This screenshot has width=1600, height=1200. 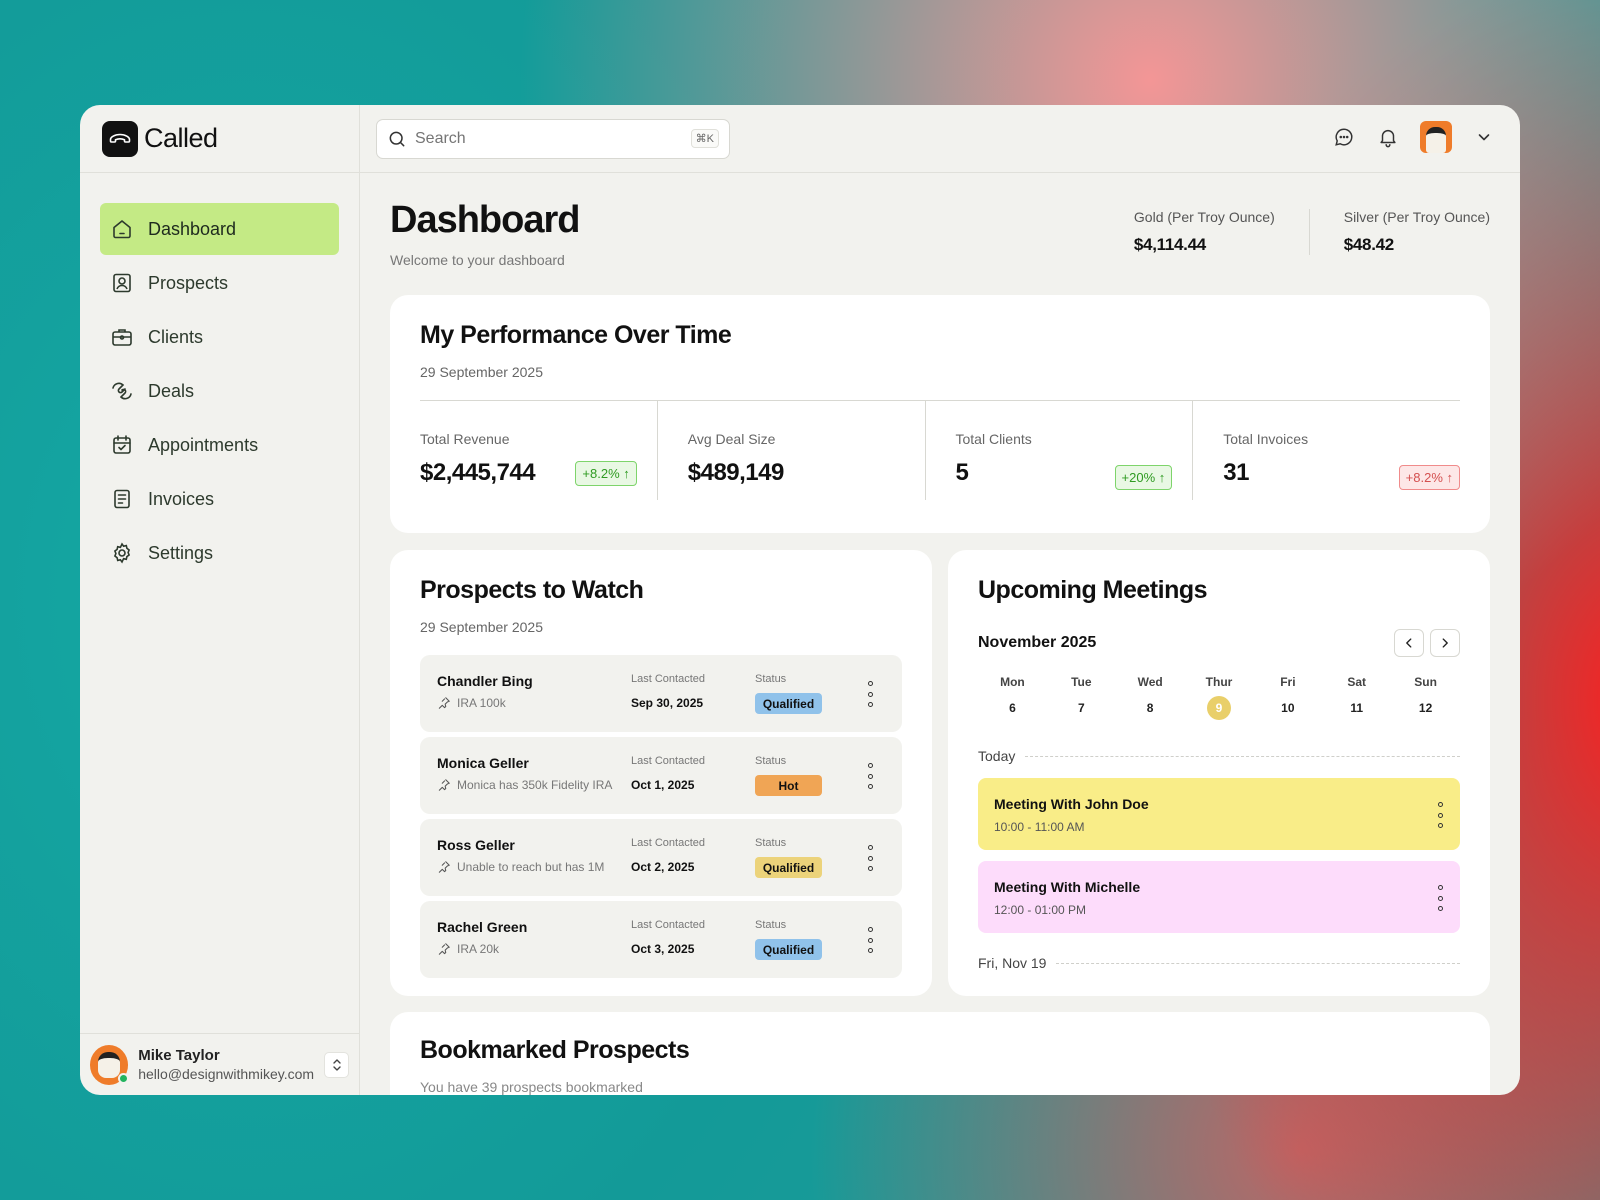 I want to click on sidebar-item-appointments: Appointments, so click(x=219, y=445).